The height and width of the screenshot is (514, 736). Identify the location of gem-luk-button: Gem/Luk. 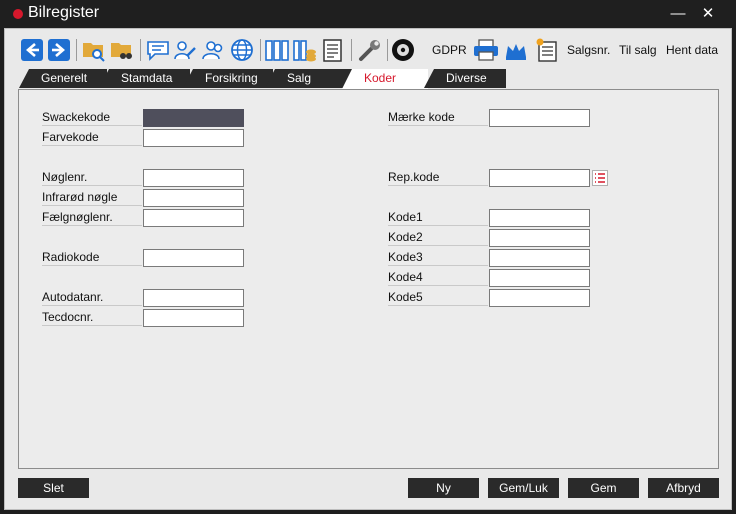
(523, 488).